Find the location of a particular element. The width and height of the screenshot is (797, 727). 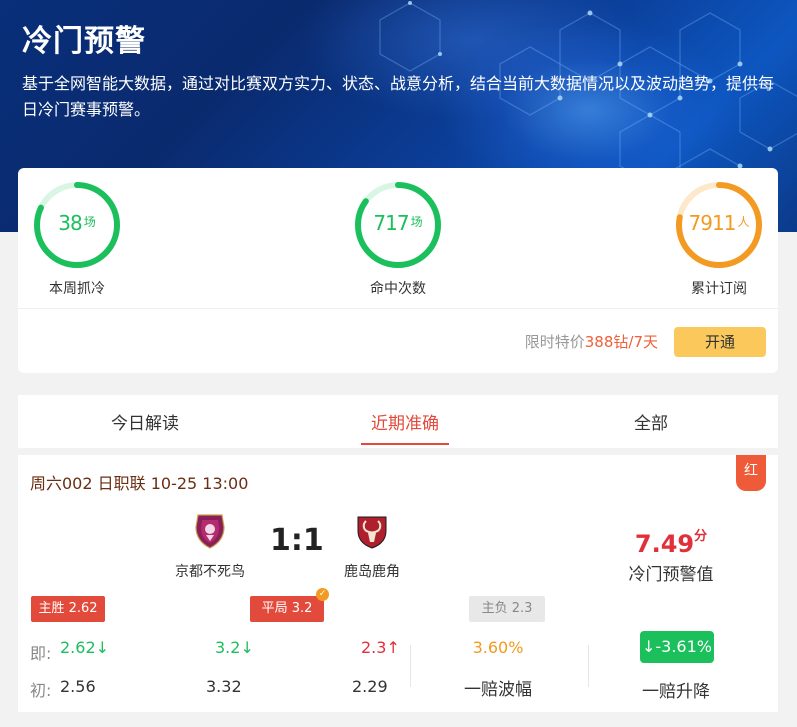

stat-value: 7911 人 is located at coordinates (719, 223).